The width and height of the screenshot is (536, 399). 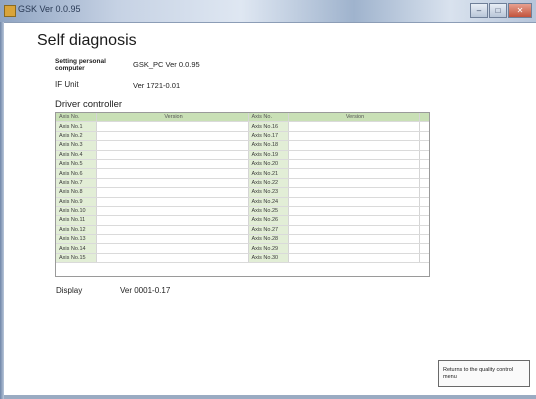 What do you see at coordinates (76, 239) in the screenshot?
I see `axis-cell: Axis No.13` at bounding box center [76, 239].